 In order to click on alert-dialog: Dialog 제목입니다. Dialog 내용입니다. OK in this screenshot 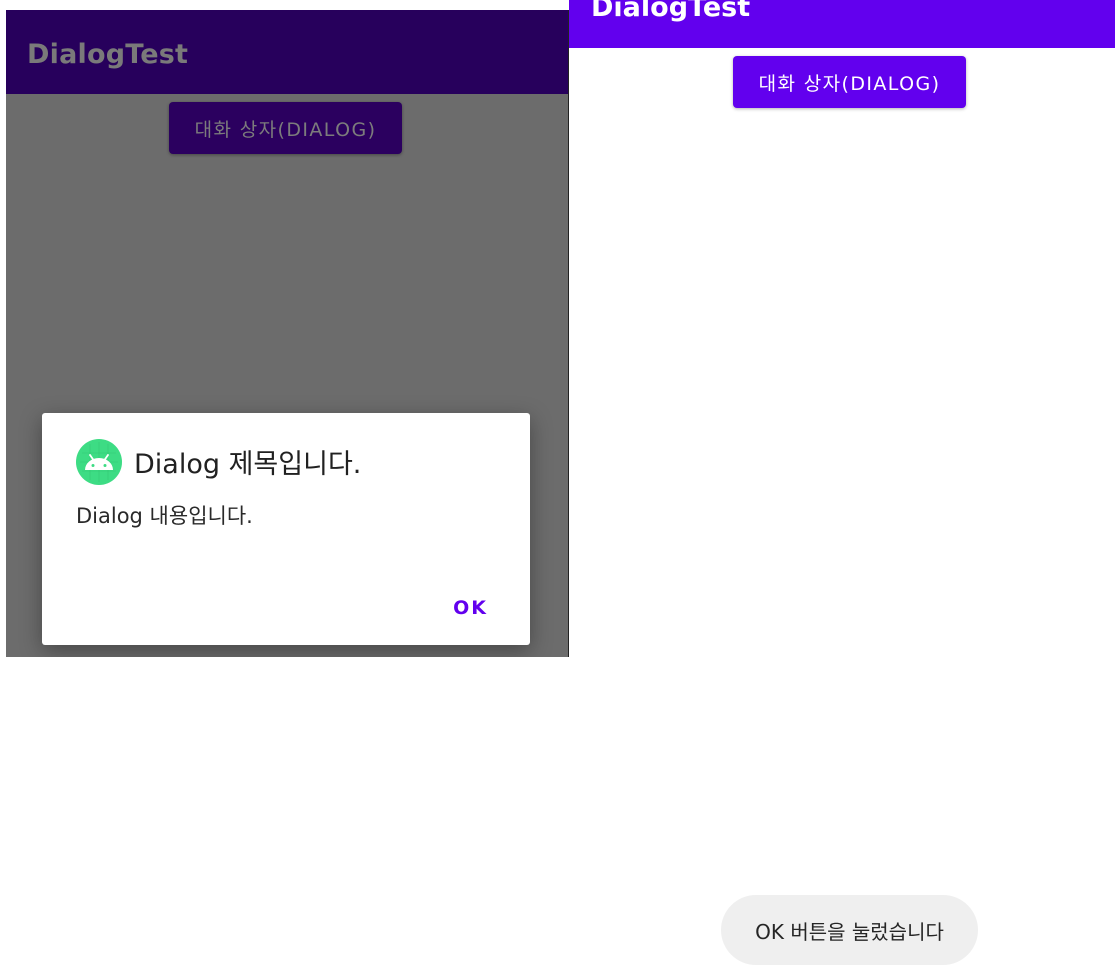, I will do `click(286, 529)`.